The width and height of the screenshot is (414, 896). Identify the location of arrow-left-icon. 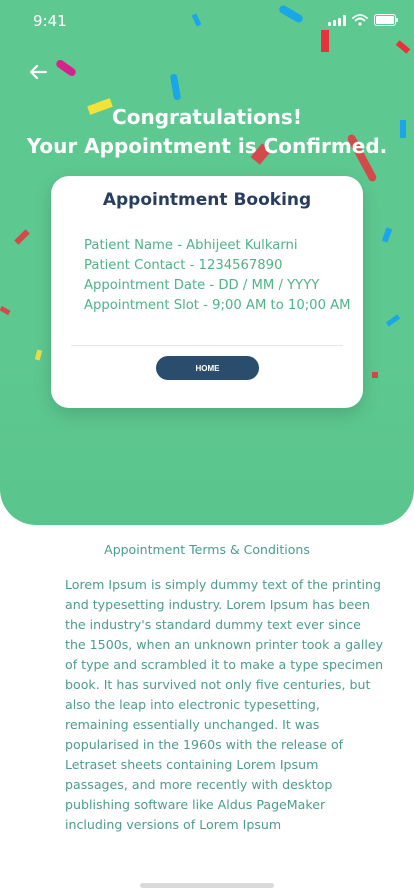
(38, 72).